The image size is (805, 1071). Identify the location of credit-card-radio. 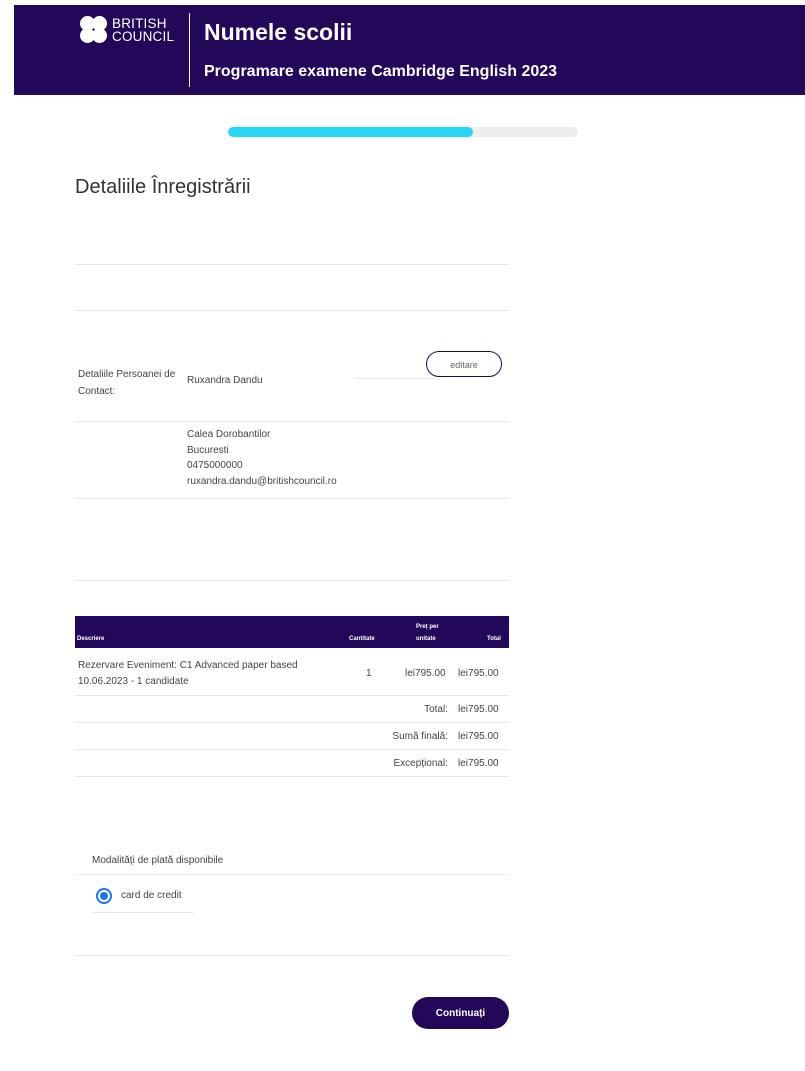
(104, 896).